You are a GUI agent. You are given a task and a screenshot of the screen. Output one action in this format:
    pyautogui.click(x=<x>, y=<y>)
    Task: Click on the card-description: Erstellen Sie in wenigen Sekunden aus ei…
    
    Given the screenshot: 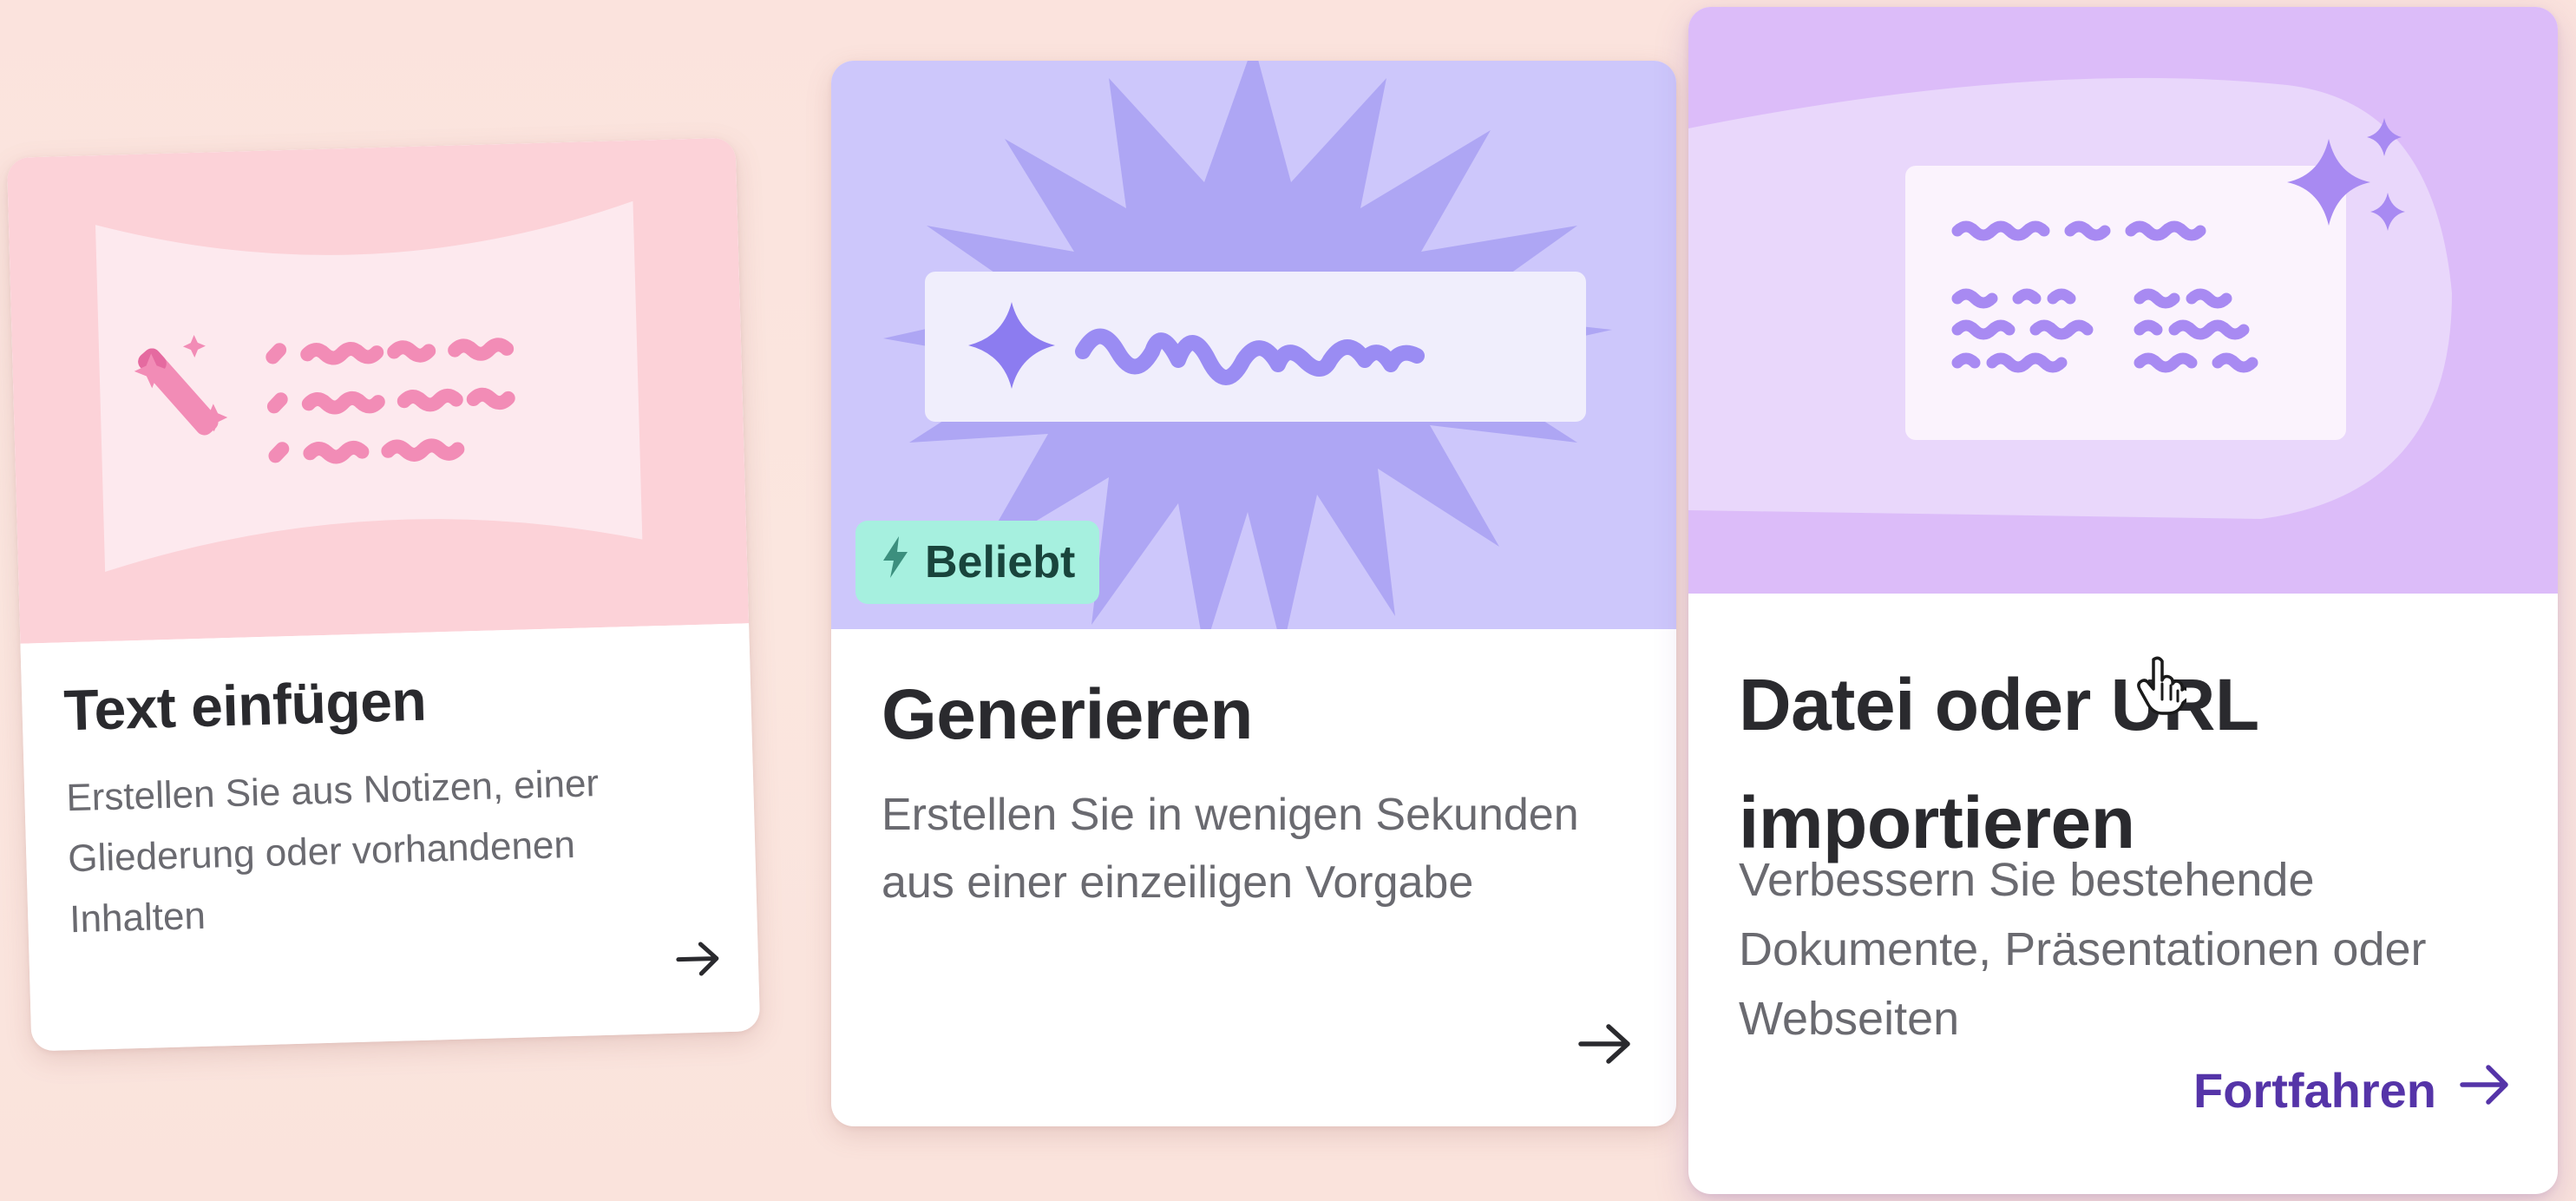 What is the action you would take?
    pyautogui.click(x=1230, y=849)
    